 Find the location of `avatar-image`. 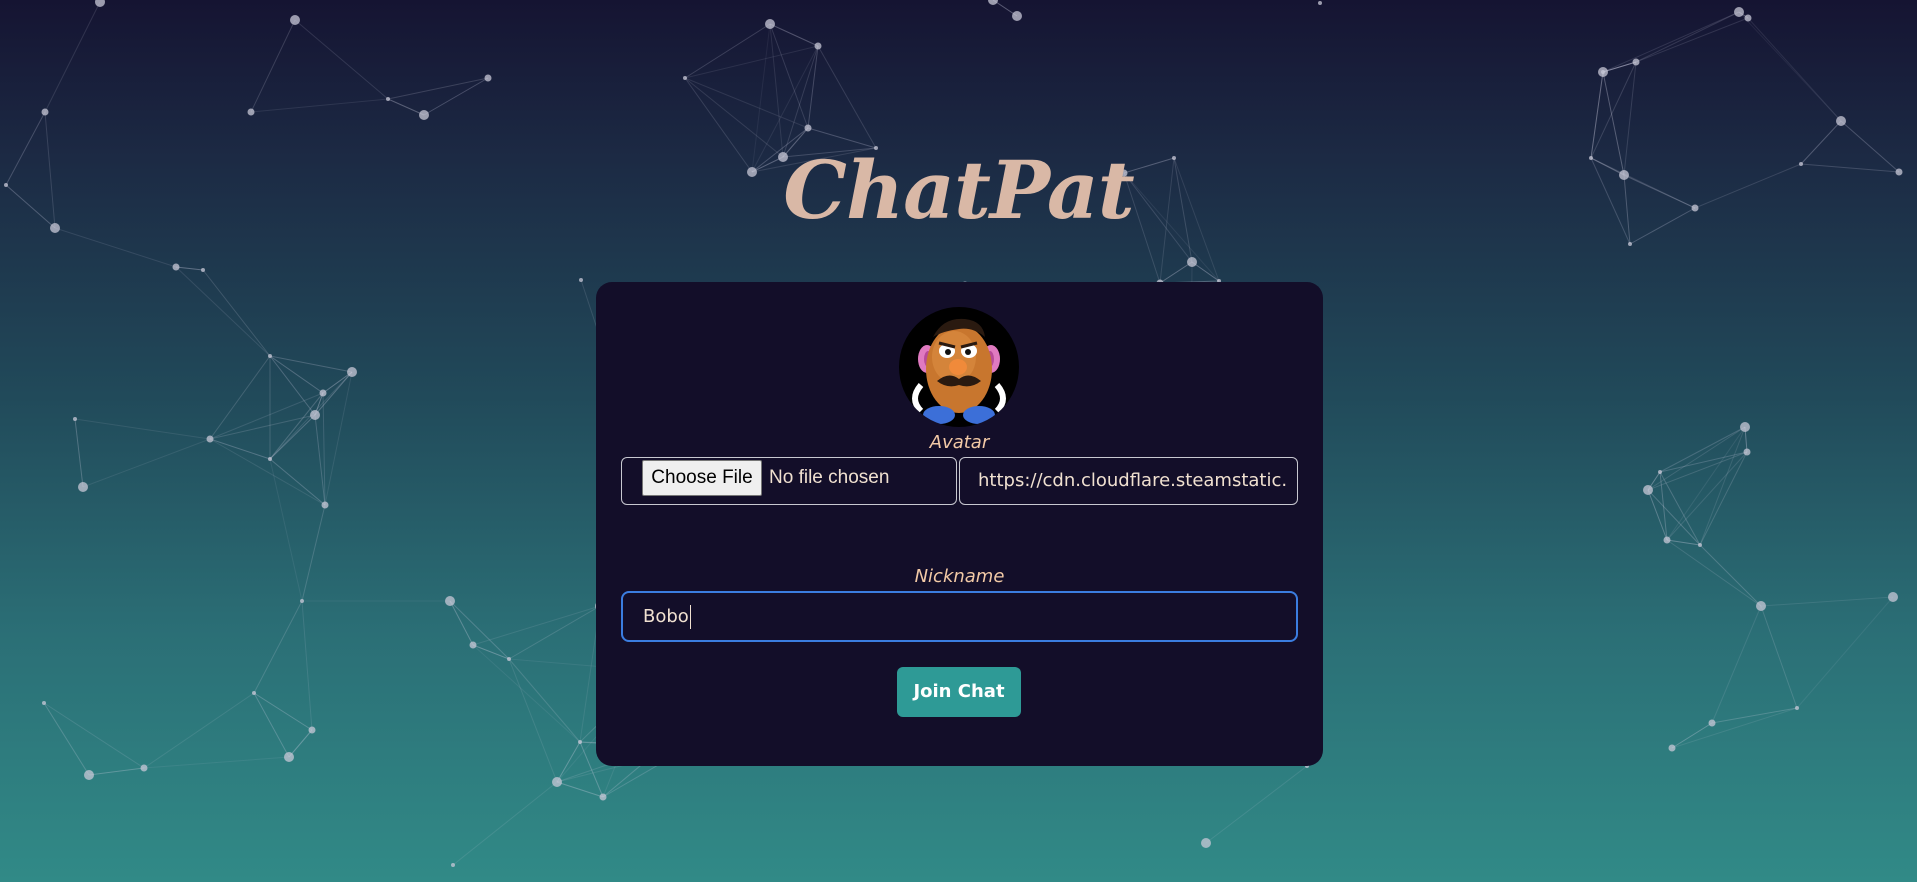

avatar-image is located at coordinates (959, 367).